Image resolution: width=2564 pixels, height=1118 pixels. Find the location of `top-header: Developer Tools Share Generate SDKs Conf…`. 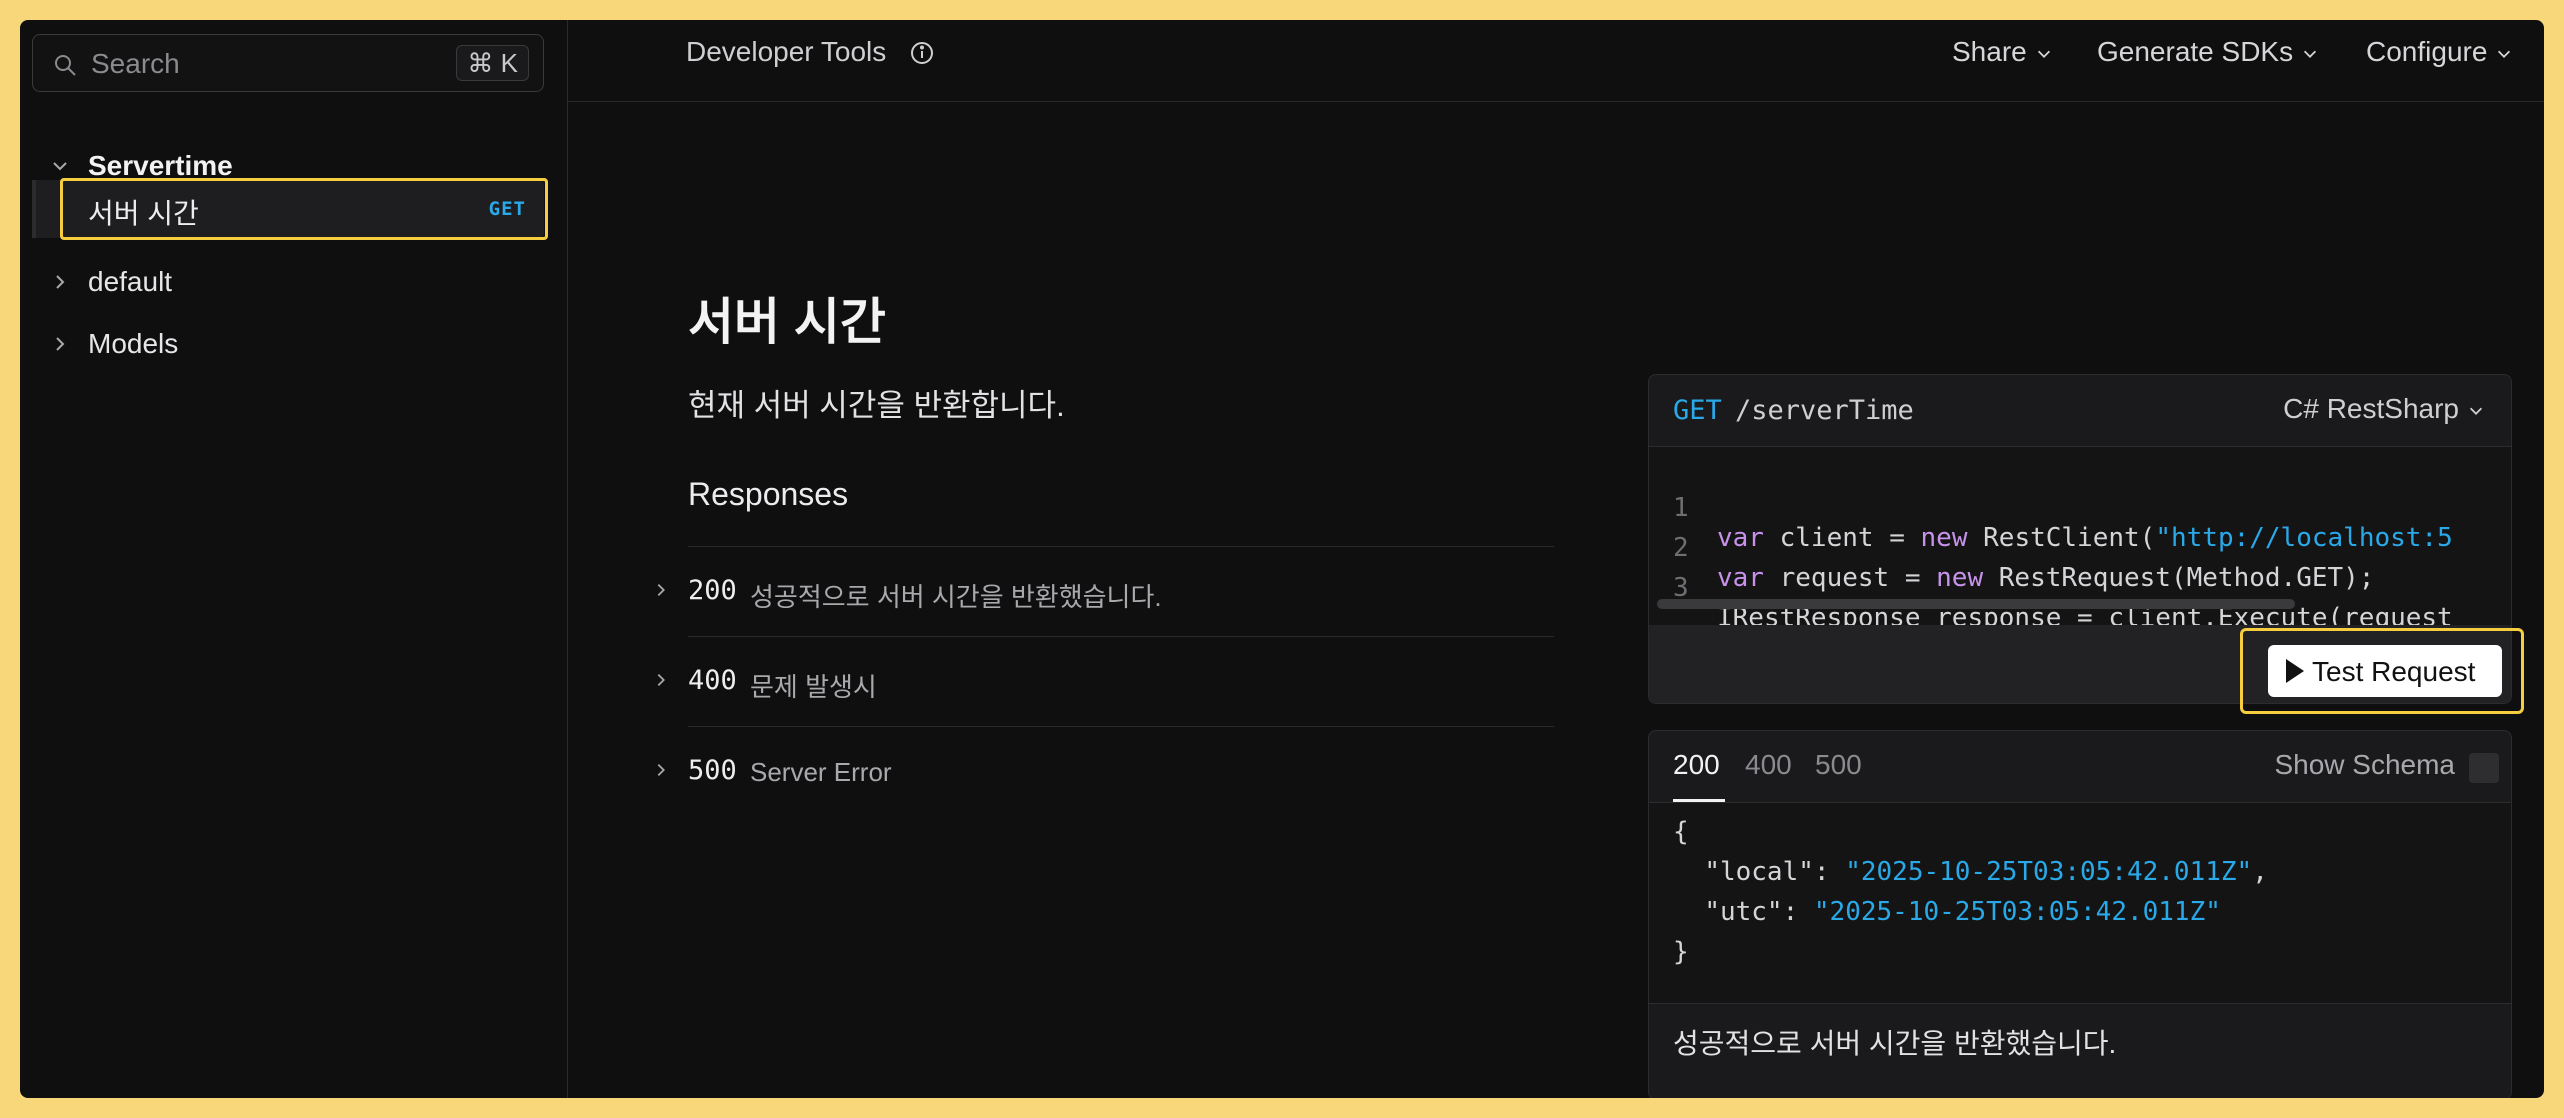

top-header: Developer Tools Share Generate SDKs Conf… is located at coordinates (1556, 61).